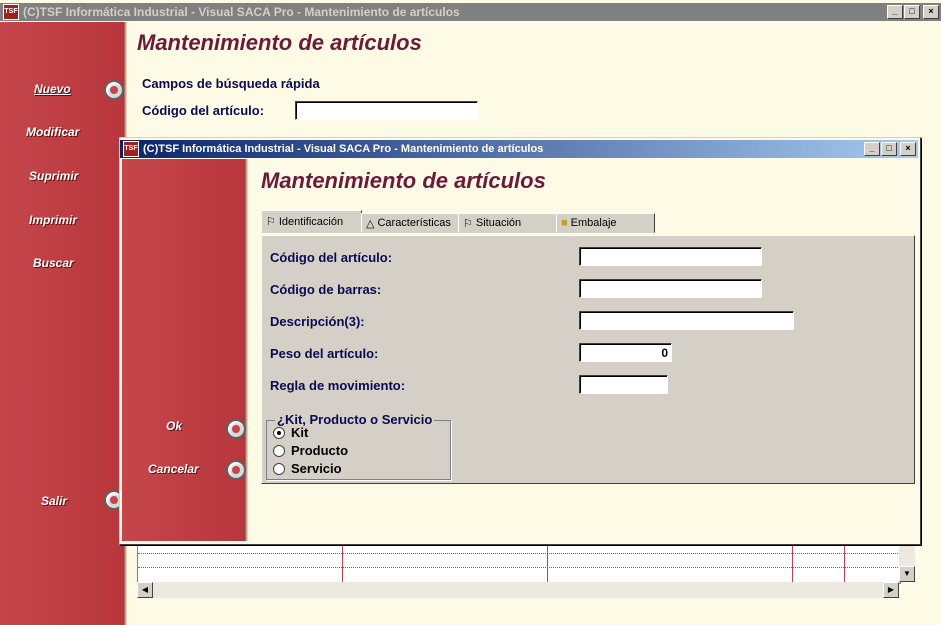  Describe the element at coordinates (338, 385) in the screenshot. I see `regla-label: Regla de movimiento:` at that location.